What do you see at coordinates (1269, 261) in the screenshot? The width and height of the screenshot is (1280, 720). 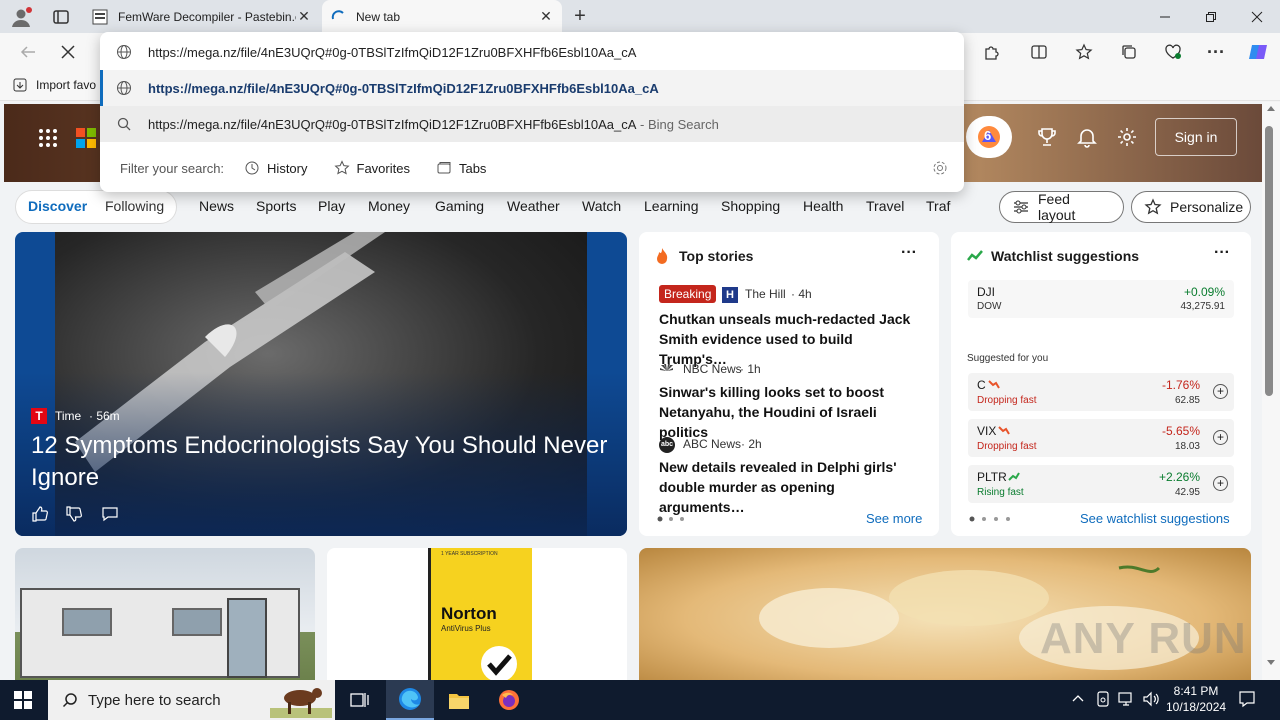 I see `scroll-thumb` at bounding box center [1269, 261].